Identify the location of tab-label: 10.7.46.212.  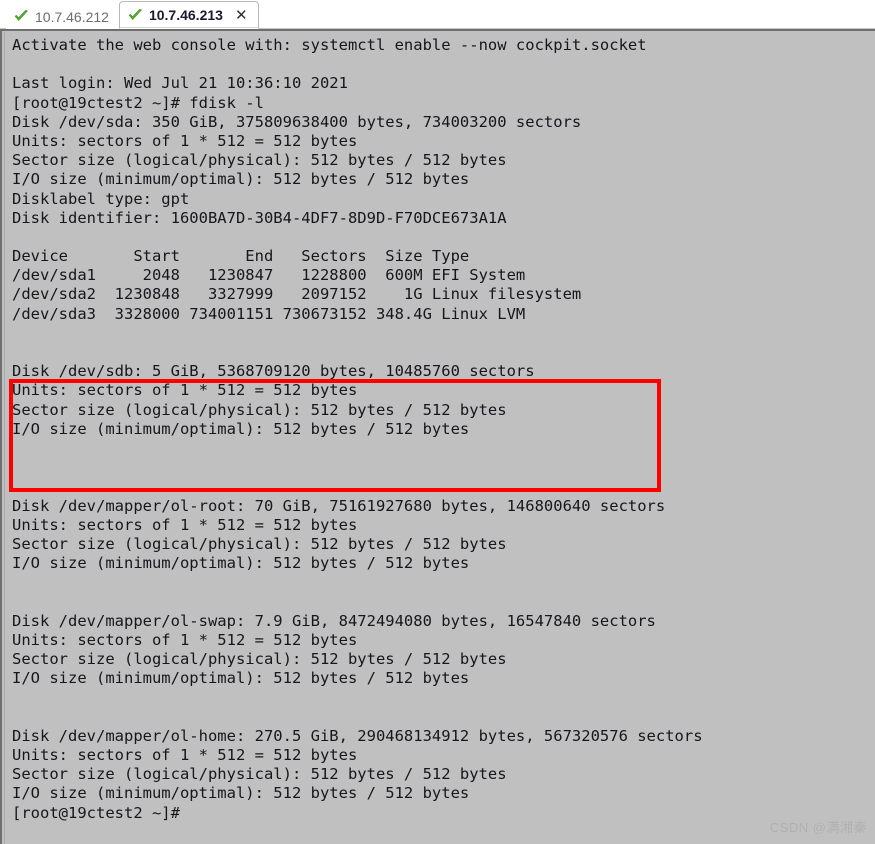
(72, 16).